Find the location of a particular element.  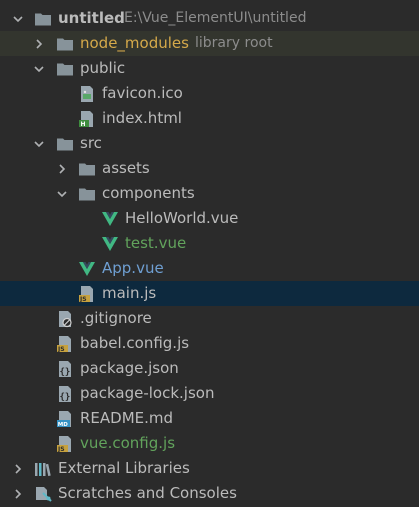

tree-row-scratches: Scratches and Consoles is located at coordinates (209, 493).